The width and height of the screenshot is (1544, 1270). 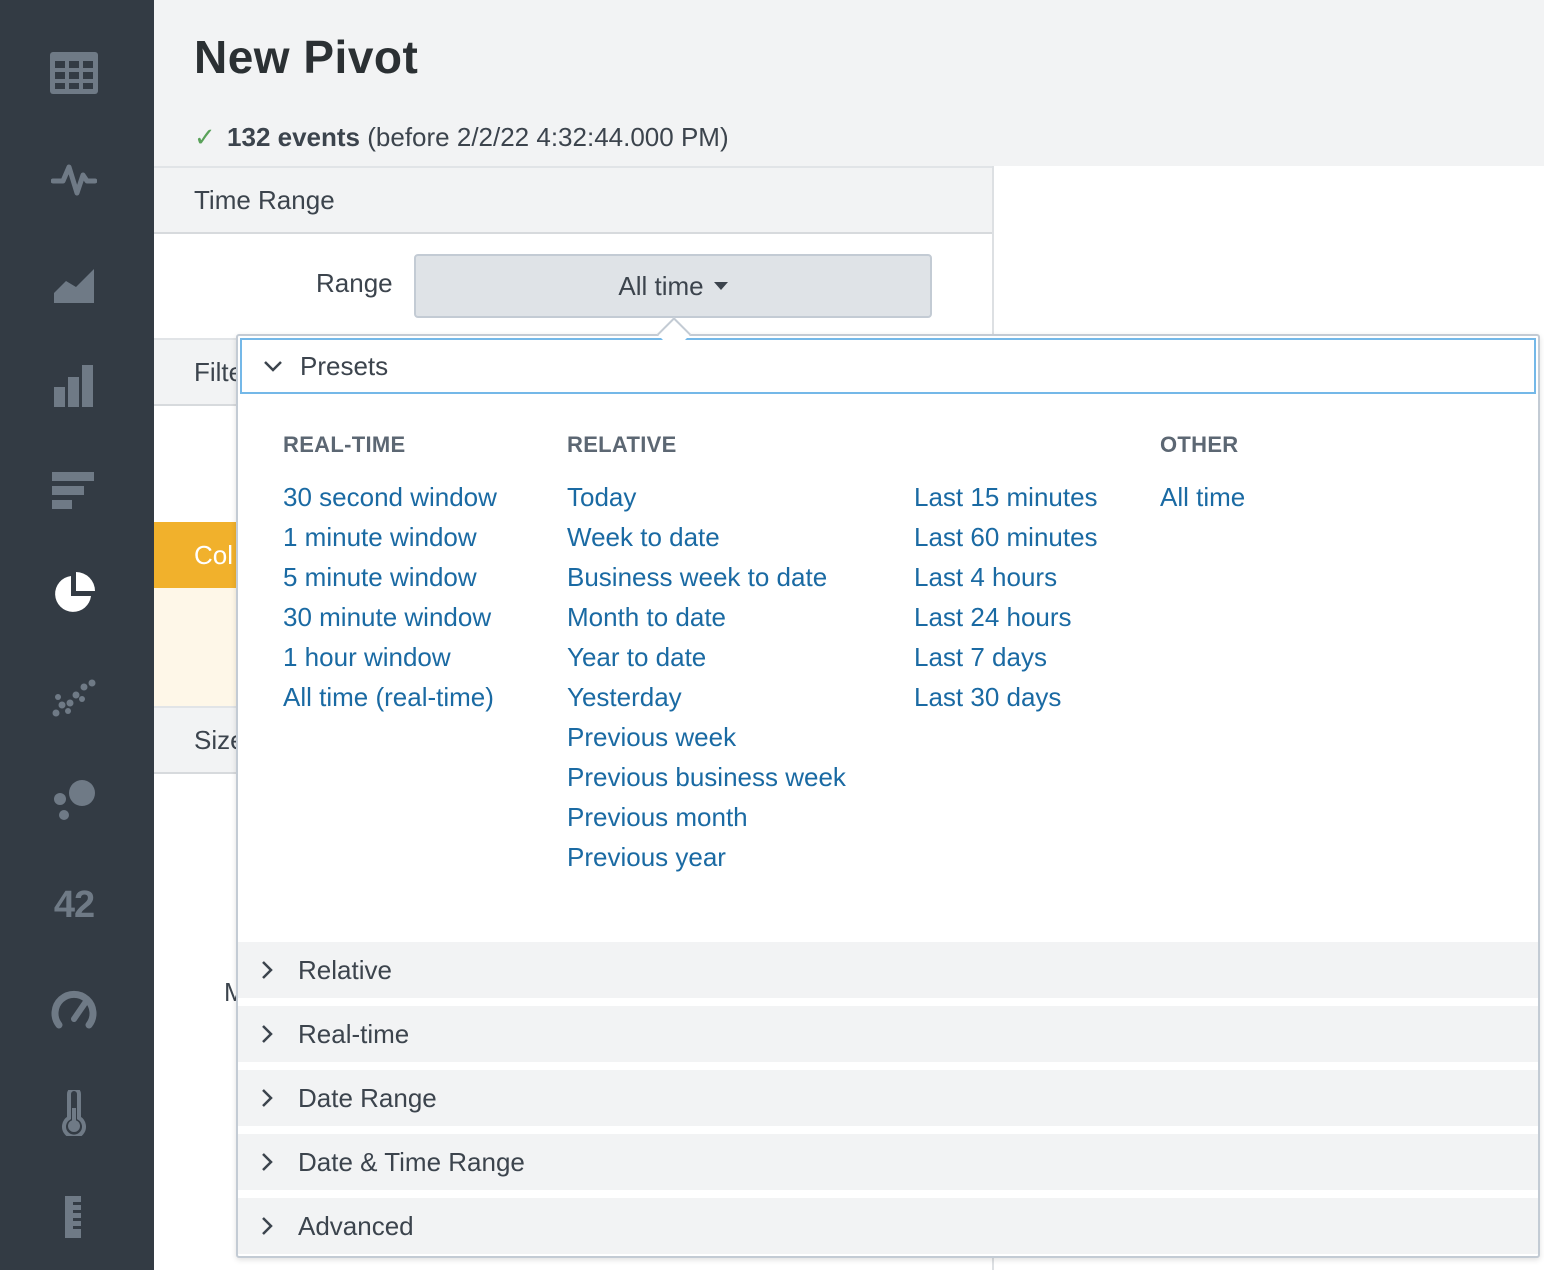 I want to click on section-label: Date & Time Range, so click(x=411, y=1161).